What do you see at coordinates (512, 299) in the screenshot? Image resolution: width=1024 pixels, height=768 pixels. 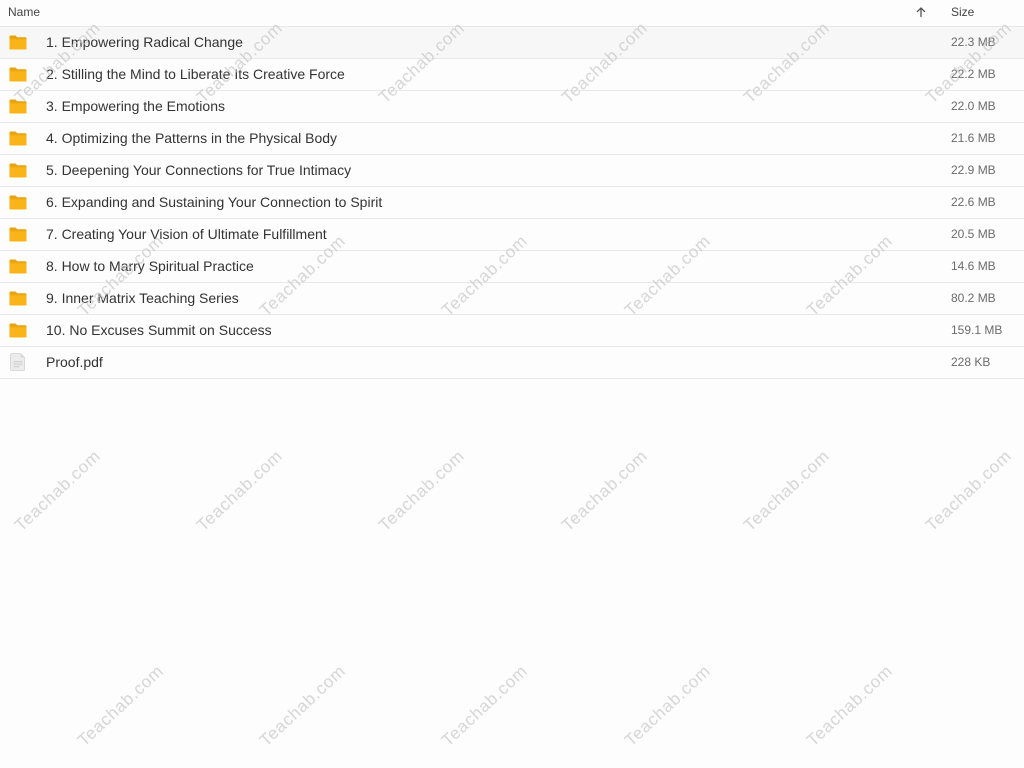 I see `folder-row: 9. Inner Matrix Teaching Series 80.2 MB` at bounding box center [512, 299].